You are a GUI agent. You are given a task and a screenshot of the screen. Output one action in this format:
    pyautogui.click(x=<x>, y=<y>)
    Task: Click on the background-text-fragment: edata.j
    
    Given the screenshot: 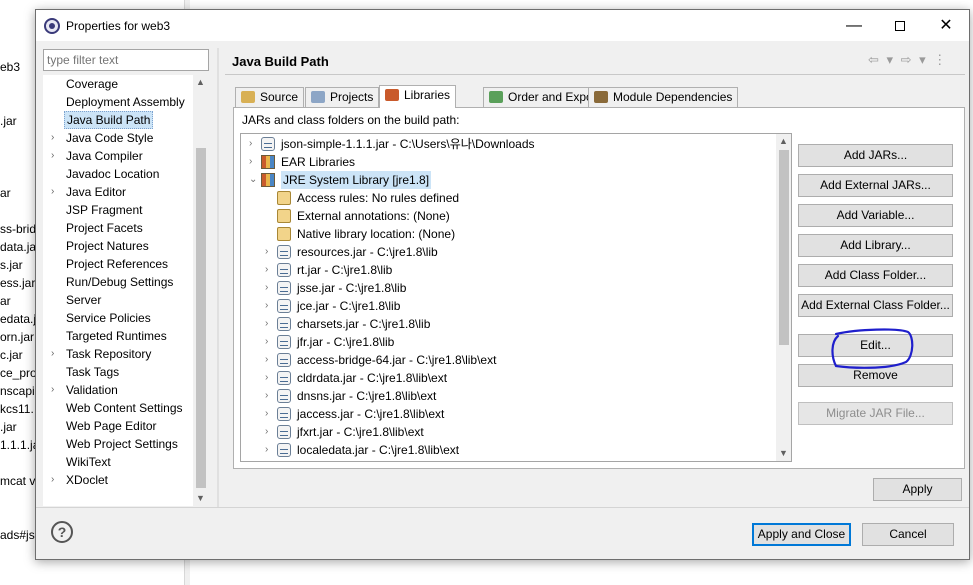 What is the action you would take?
    pyautogui.click(x=17, y=319)
    